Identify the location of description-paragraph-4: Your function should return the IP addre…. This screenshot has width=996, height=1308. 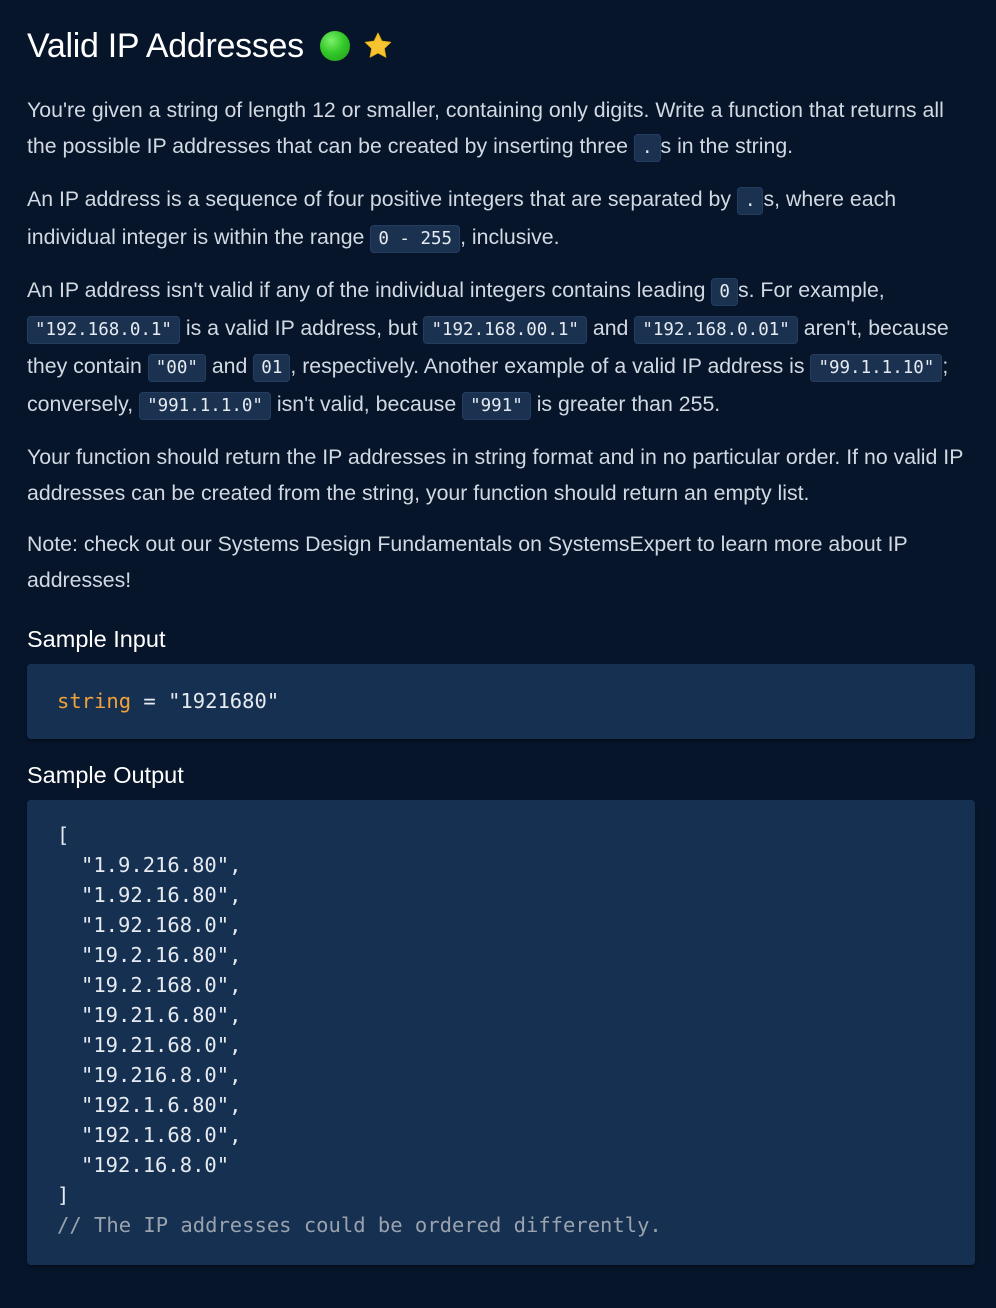
(495, 475).